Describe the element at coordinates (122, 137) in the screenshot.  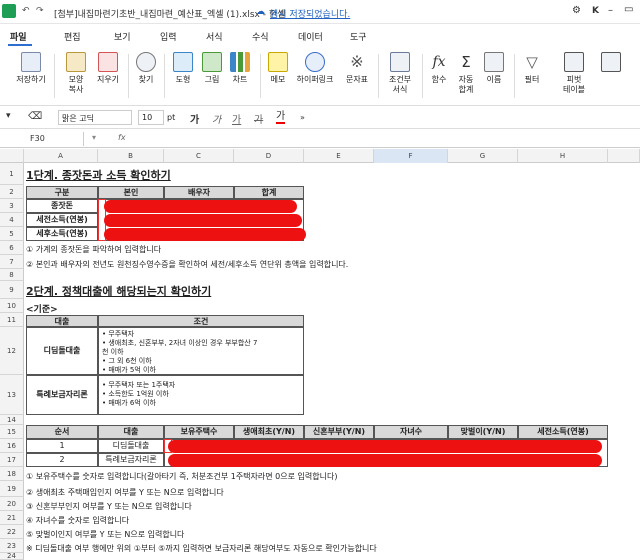
I see `fx-label: fx` at that location.